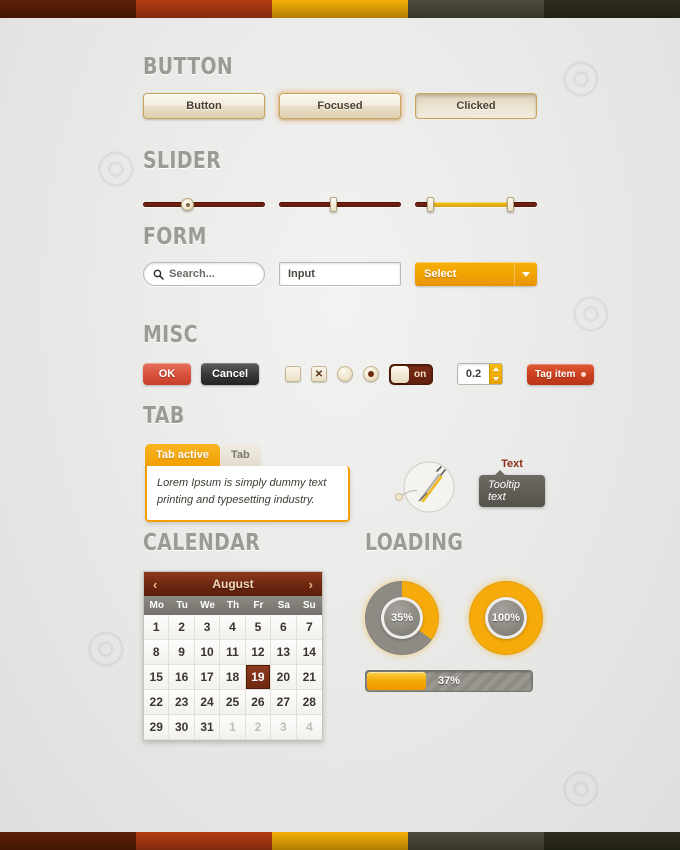 This screenshot has width=680, height=850. I want to click on calendar-day: 12, so click(258, 652).